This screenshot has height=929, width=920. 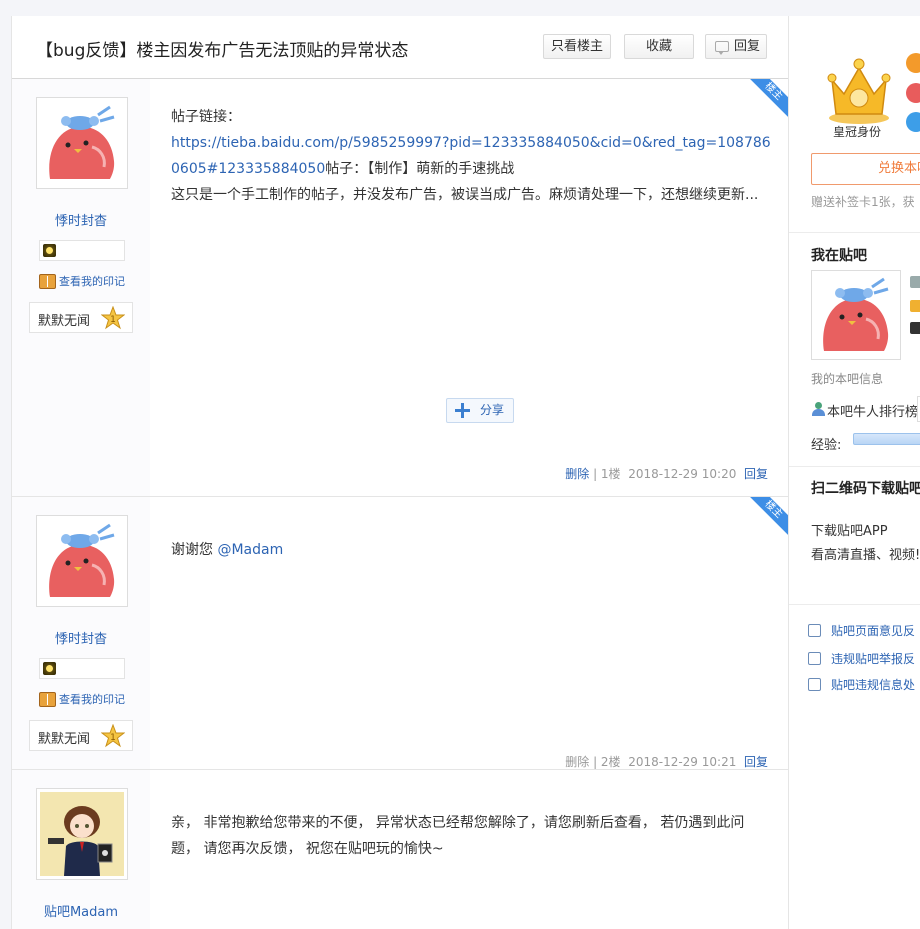 What do you see at coordinates (420, 169) in the screenshot?
I see `content-text: 帖子：【制作】萌新的手速挑战` at bounding box center [420, 169].